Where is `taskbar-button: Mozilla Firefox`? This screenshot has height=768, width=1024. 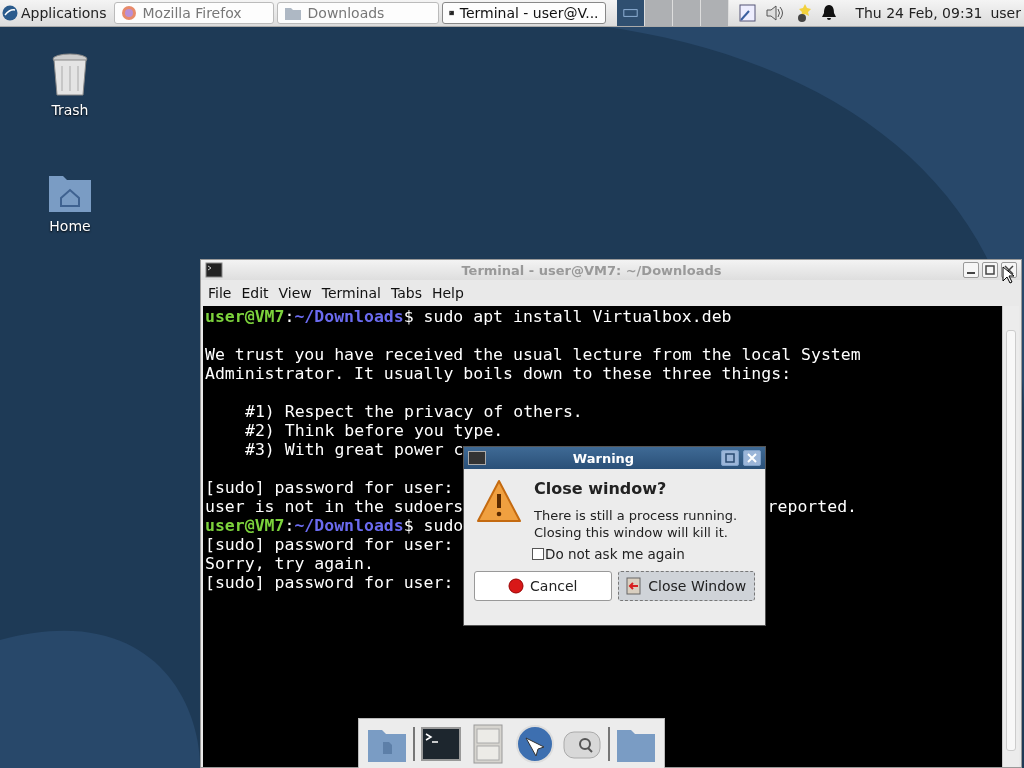 taskbar-button: Mozilla Firefox is located at coordinates (193, 13).